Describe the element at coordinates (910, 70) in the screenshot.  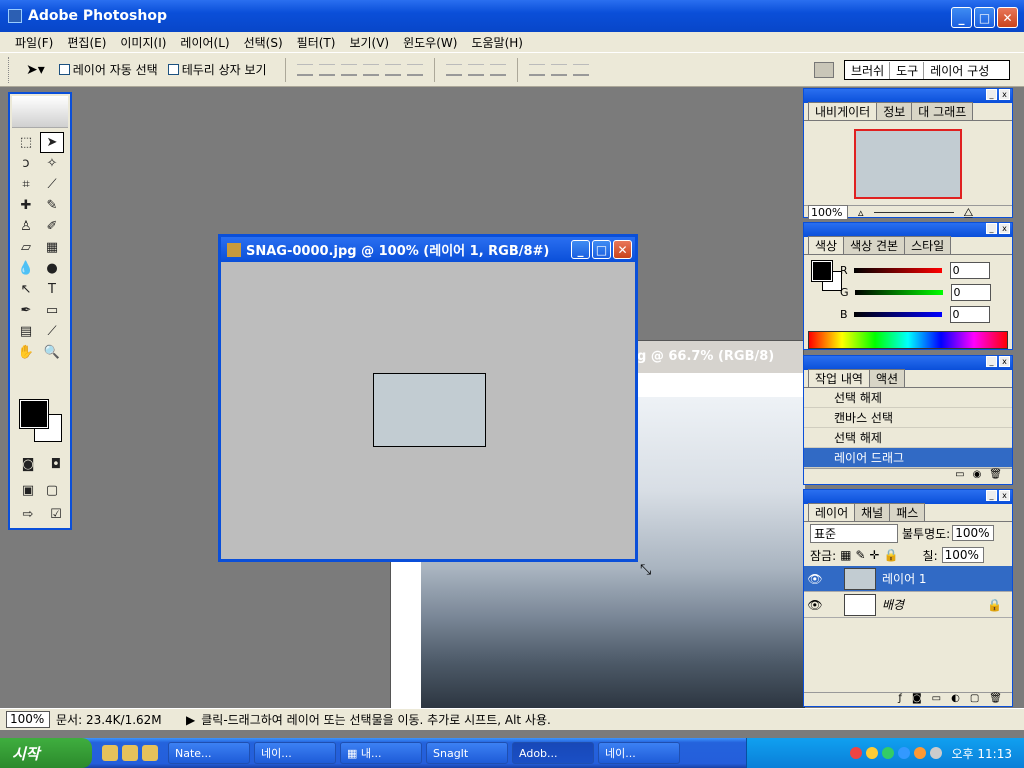
I see `palette-well-tools: 도구` at that location.